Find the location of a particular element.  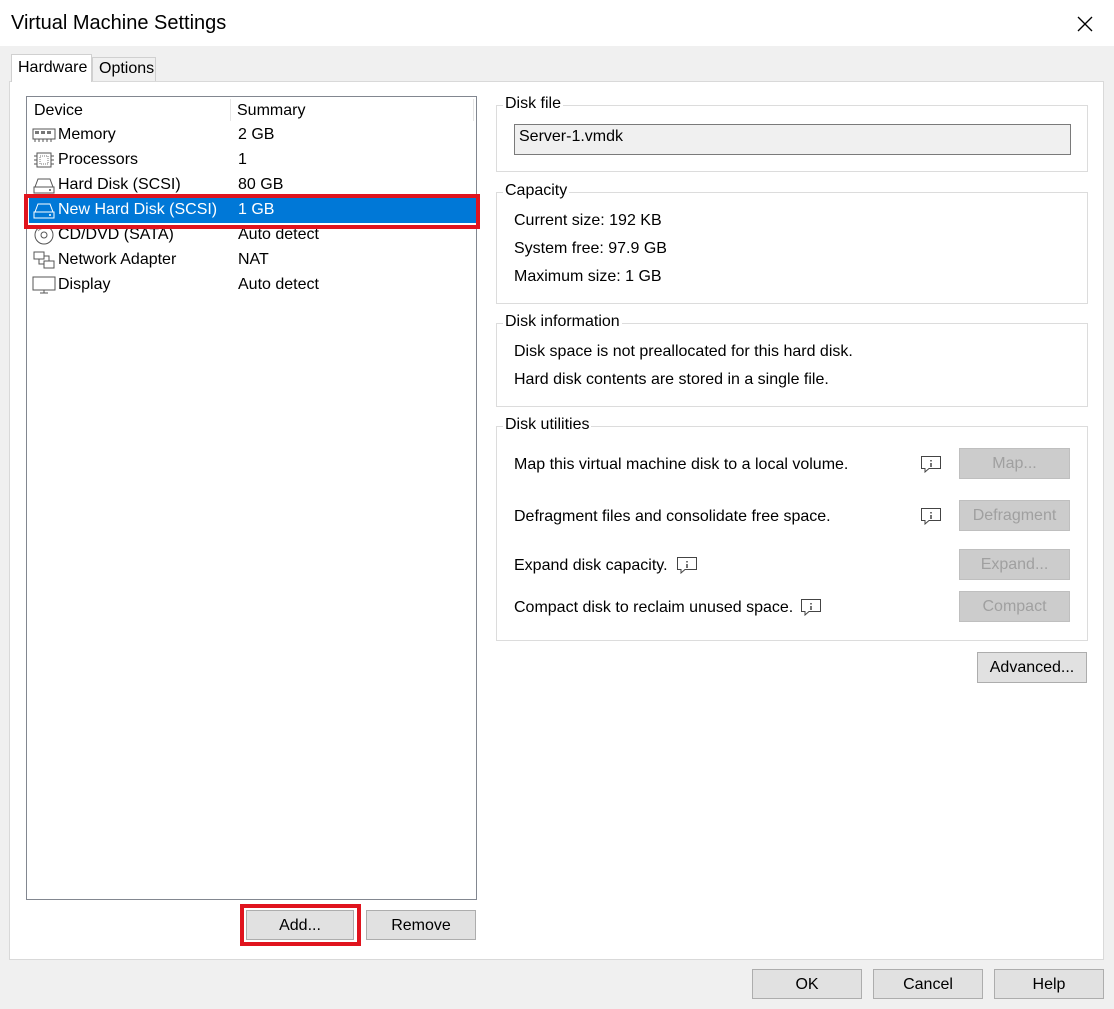

ok-button: OK is located at coordinates (807, 984).